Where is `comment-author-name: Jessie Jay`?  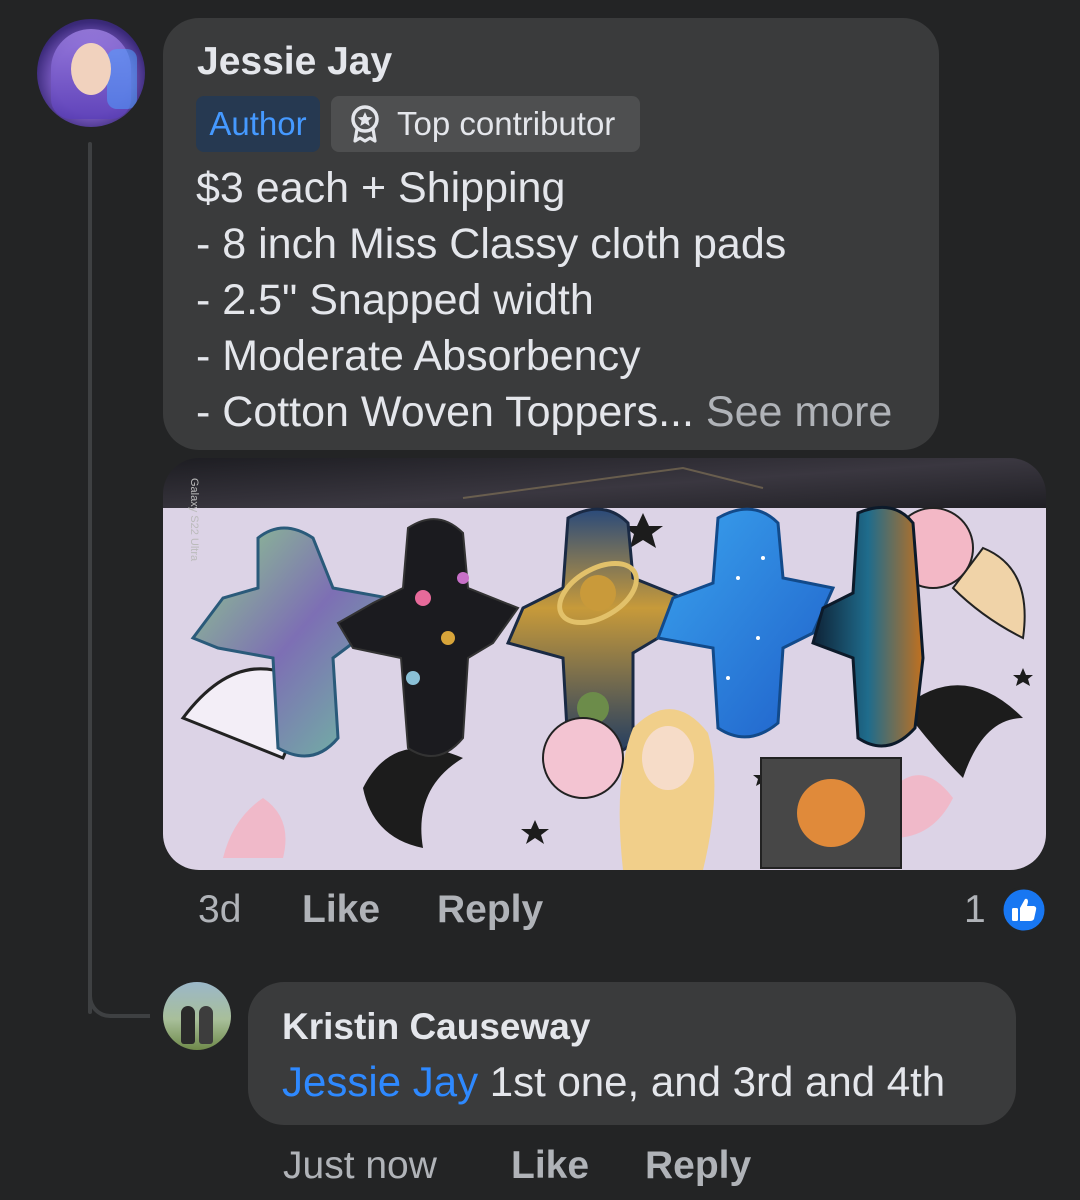
comment-author-name: Jessie Jay is located at coordinates (294, 62).